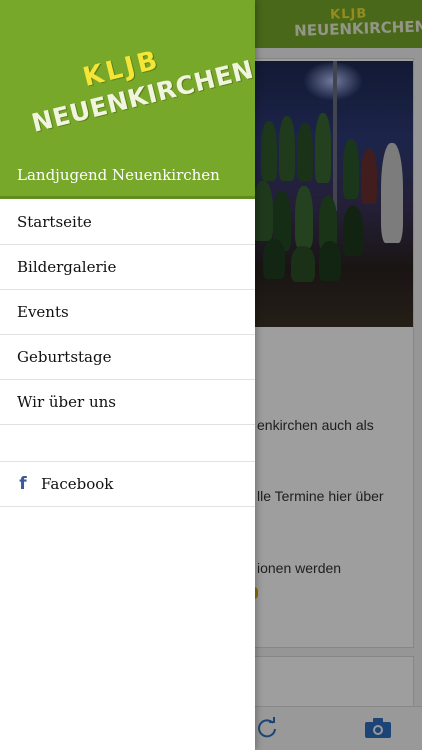 This screenshot has height=750, width=422. I want to click on menu-item-geburtstage: Geburtstage, so click(127, 357).